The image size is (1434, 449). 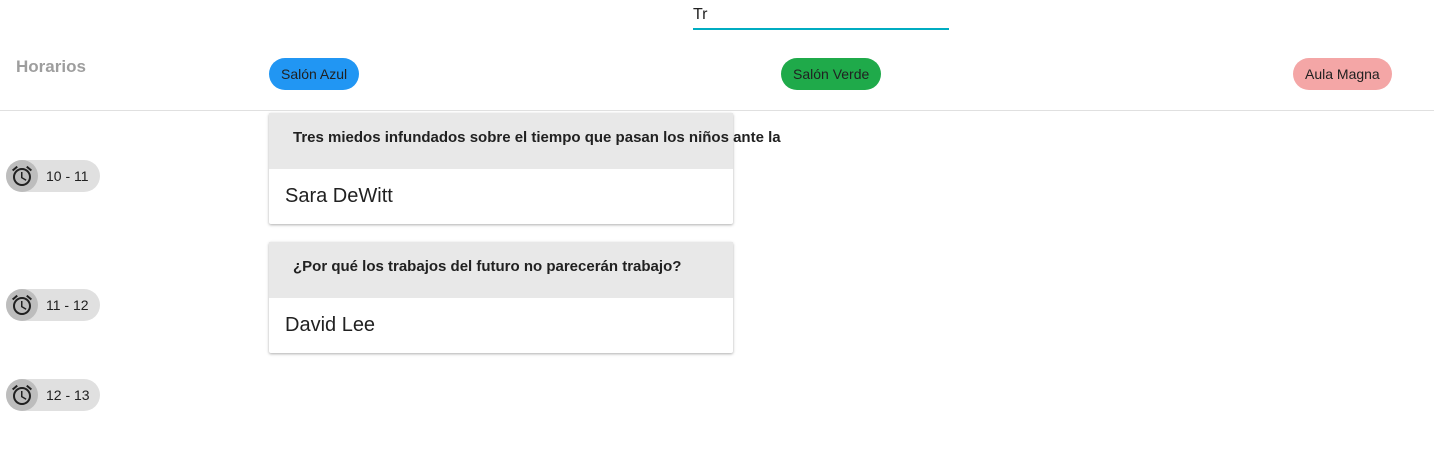 What do you see at coordinates (1342, 74) in the screenshot?
I see `room-chip-aula-magna: Aula Magna` at bounding box center [1342, 74].